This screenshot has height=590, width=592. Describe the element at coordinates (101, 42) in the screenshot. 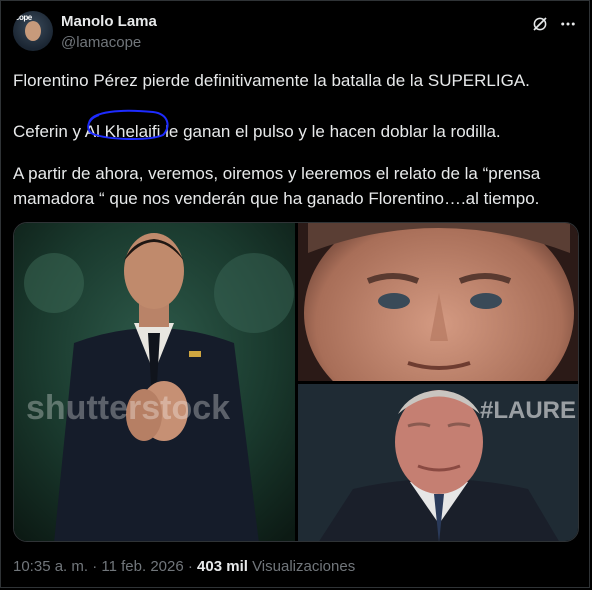

I see `author-handle: @lamacope` at that location.